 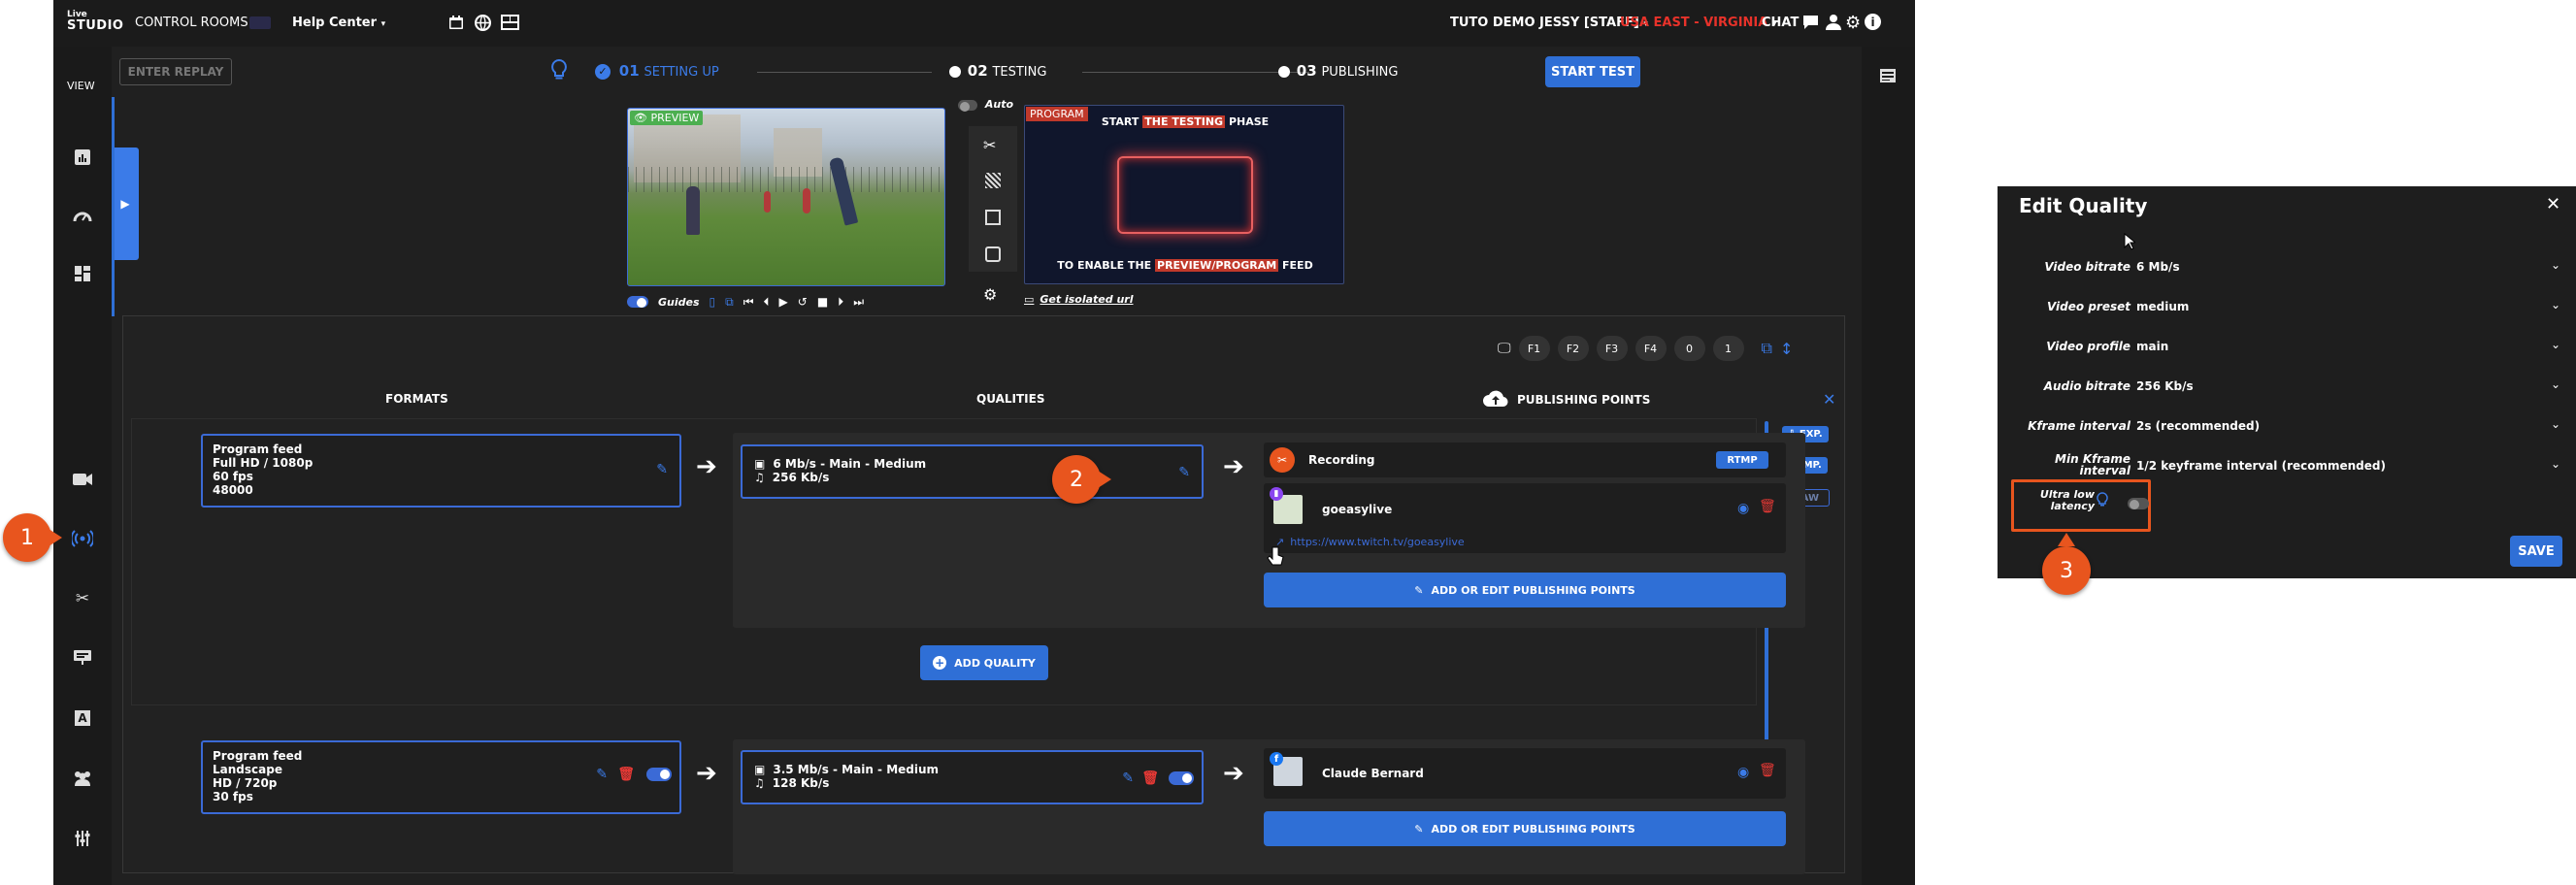 What do you see at coordinates (840, 302) in the screenshot?
I see `step-forward-icon: ⏵` at bounding box center [840, 302].